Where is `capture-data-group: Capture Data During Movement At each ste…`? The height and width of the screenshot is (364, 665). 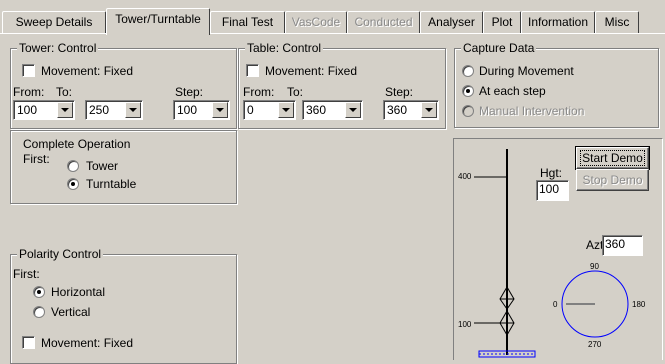
capture-data-group: Capture Data During Movement At each ste… is located at coordinates (556, 84).